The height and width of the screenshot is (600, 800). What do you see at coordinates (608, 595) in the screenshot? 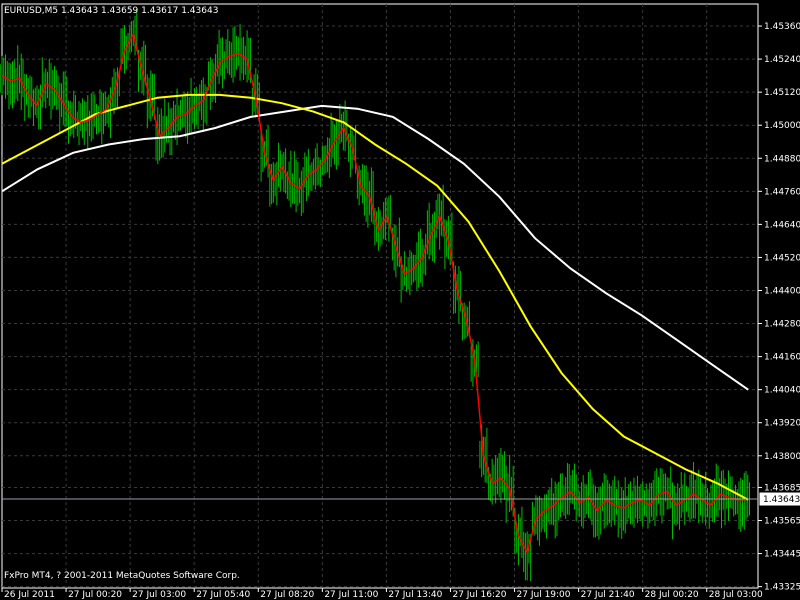
I see `x-tick-label: 27 Jul 21:40` at bounding box center [608, 595].